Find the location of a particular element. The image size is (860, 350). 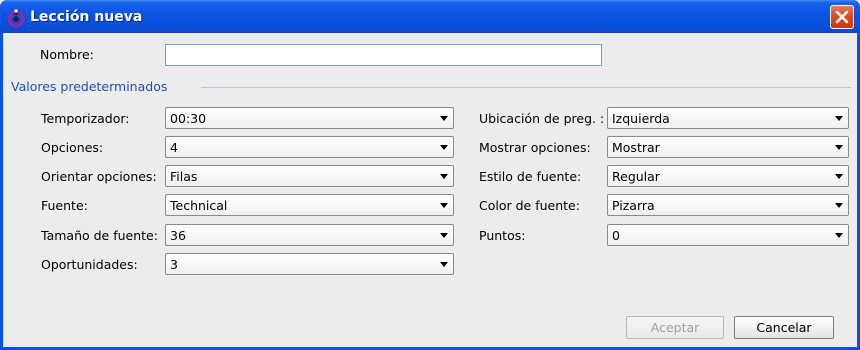

font-color-select: Pizarra is located at coordinates (728, 205).